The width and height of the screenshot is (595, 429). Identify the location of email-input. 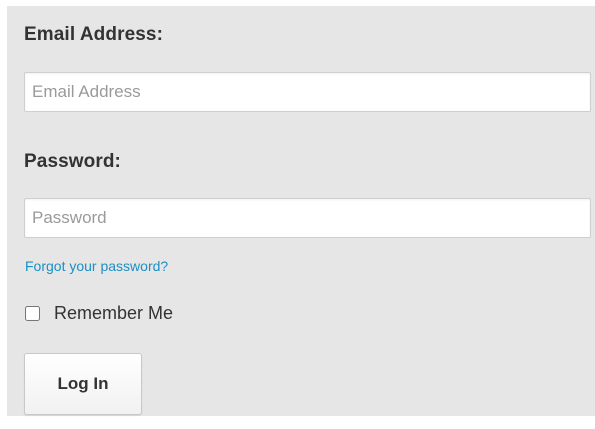
(307, 92).